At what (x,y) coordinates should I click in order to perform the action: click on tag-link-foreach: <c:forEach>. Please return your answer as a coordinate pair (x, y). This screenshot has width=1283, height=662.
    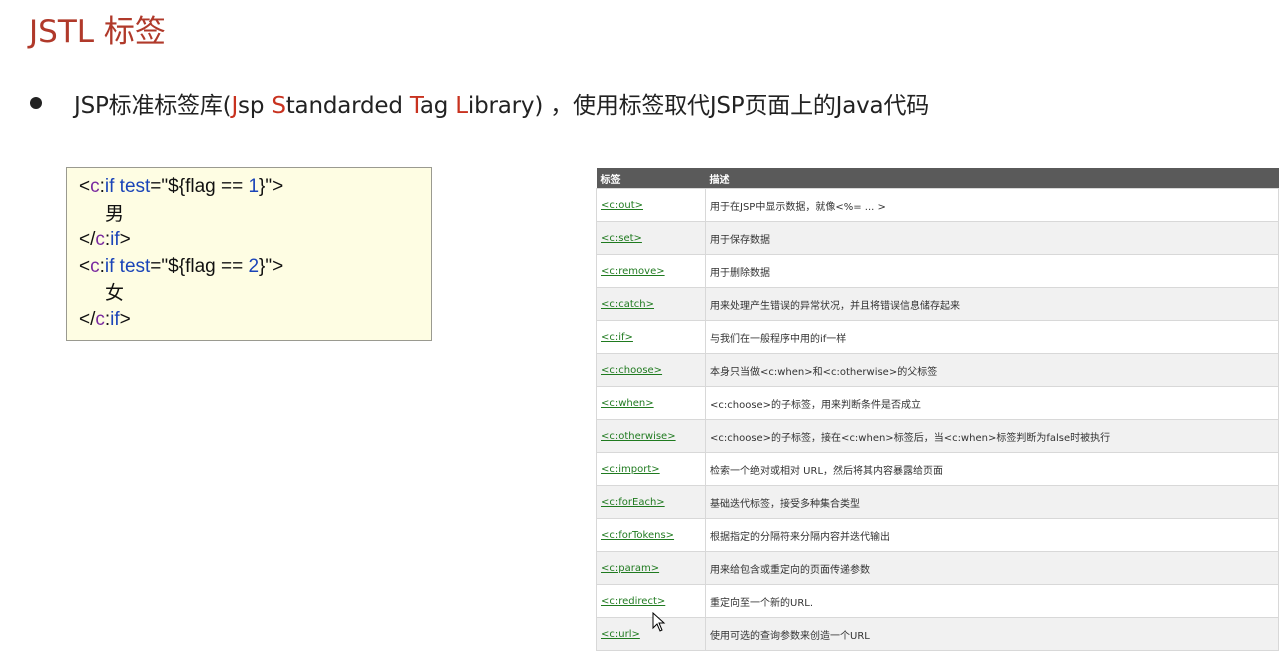
    Looking at the image, I should click on (633, 502).